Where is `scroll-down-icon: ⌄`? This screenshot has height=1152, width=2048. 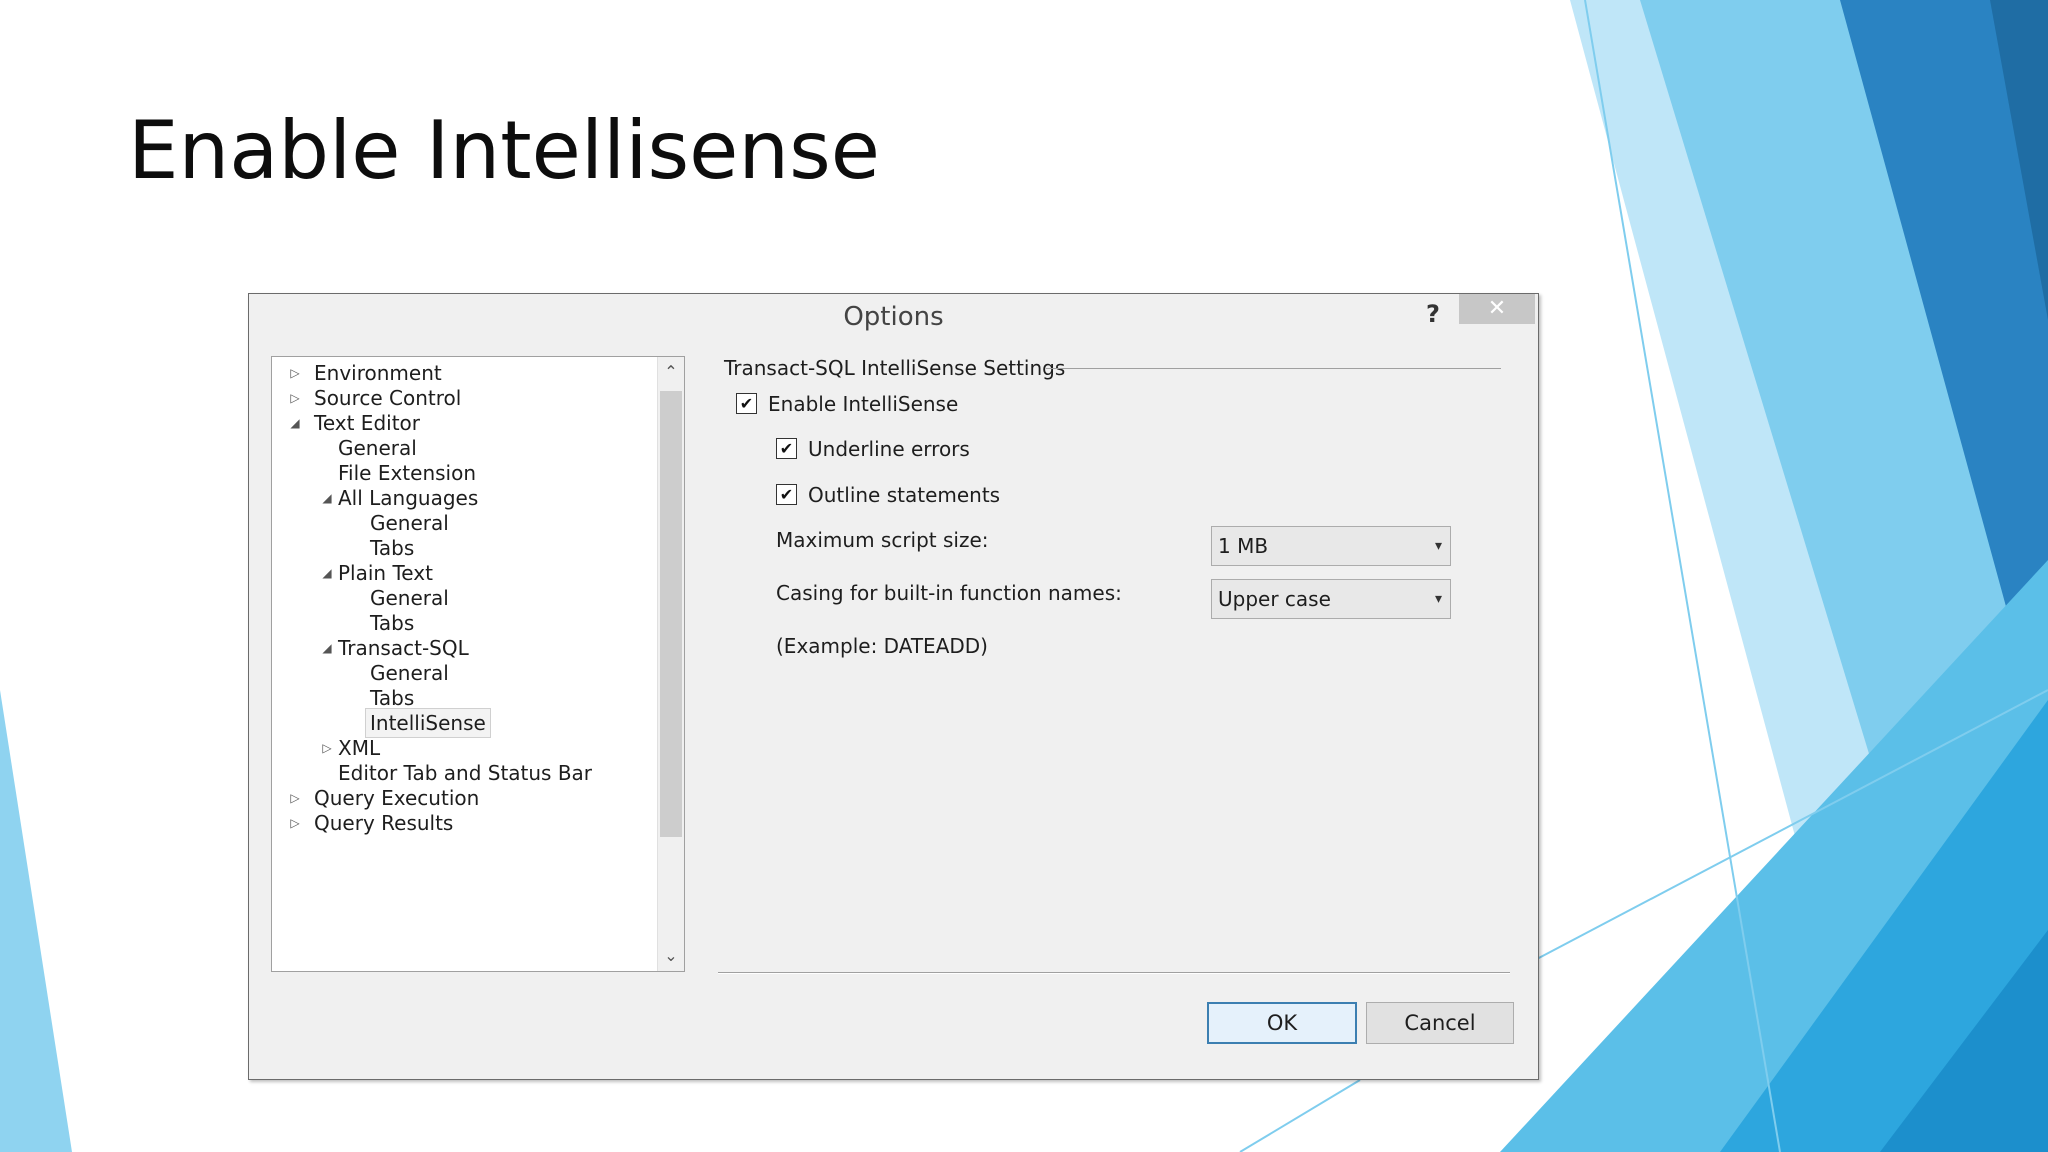 scroll-down-icon: ⌄ is located at coordinates (671, 956).